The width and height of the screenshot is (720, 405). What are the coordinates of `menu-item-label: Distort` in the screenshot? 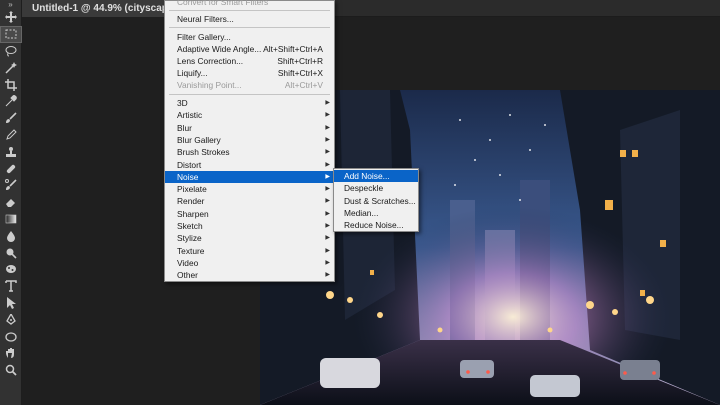 It's located at (189, 164).